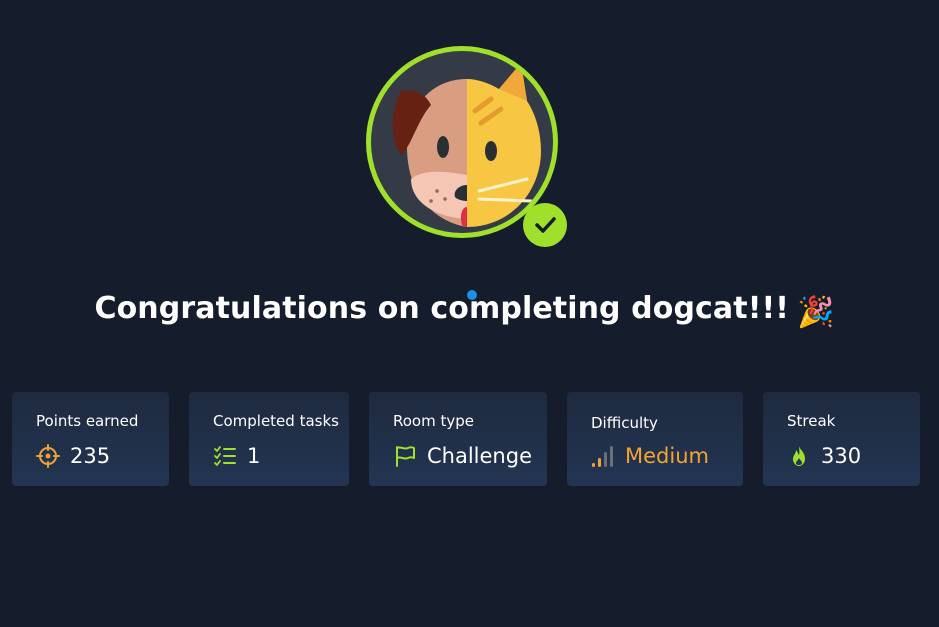 The image size is (939, 627). Describe the element at coordinates (799, 456) in the screenshot. I see `flame-icon` at that location.